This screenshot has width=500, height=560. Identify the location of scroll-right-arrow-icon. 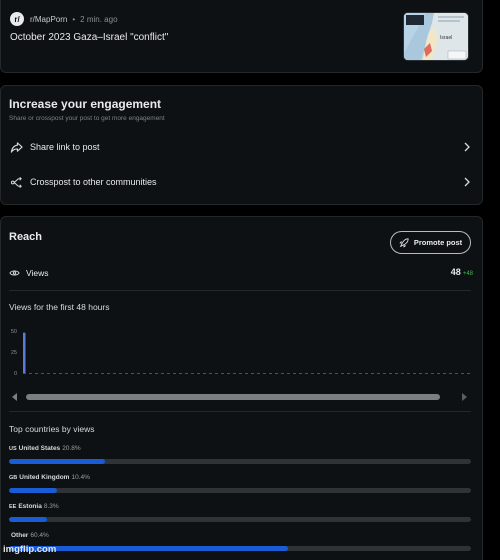
(464, 397).